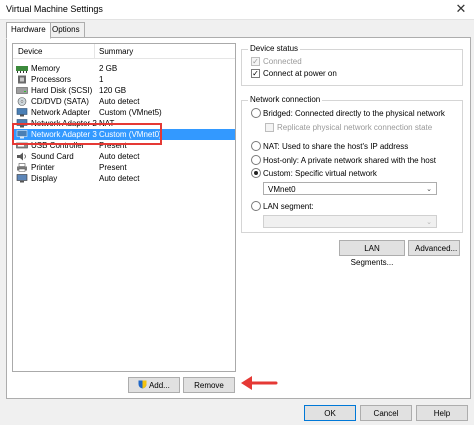 This screenshot has width=474, height=425. I want to click on custom-radio, so click(256, 173).